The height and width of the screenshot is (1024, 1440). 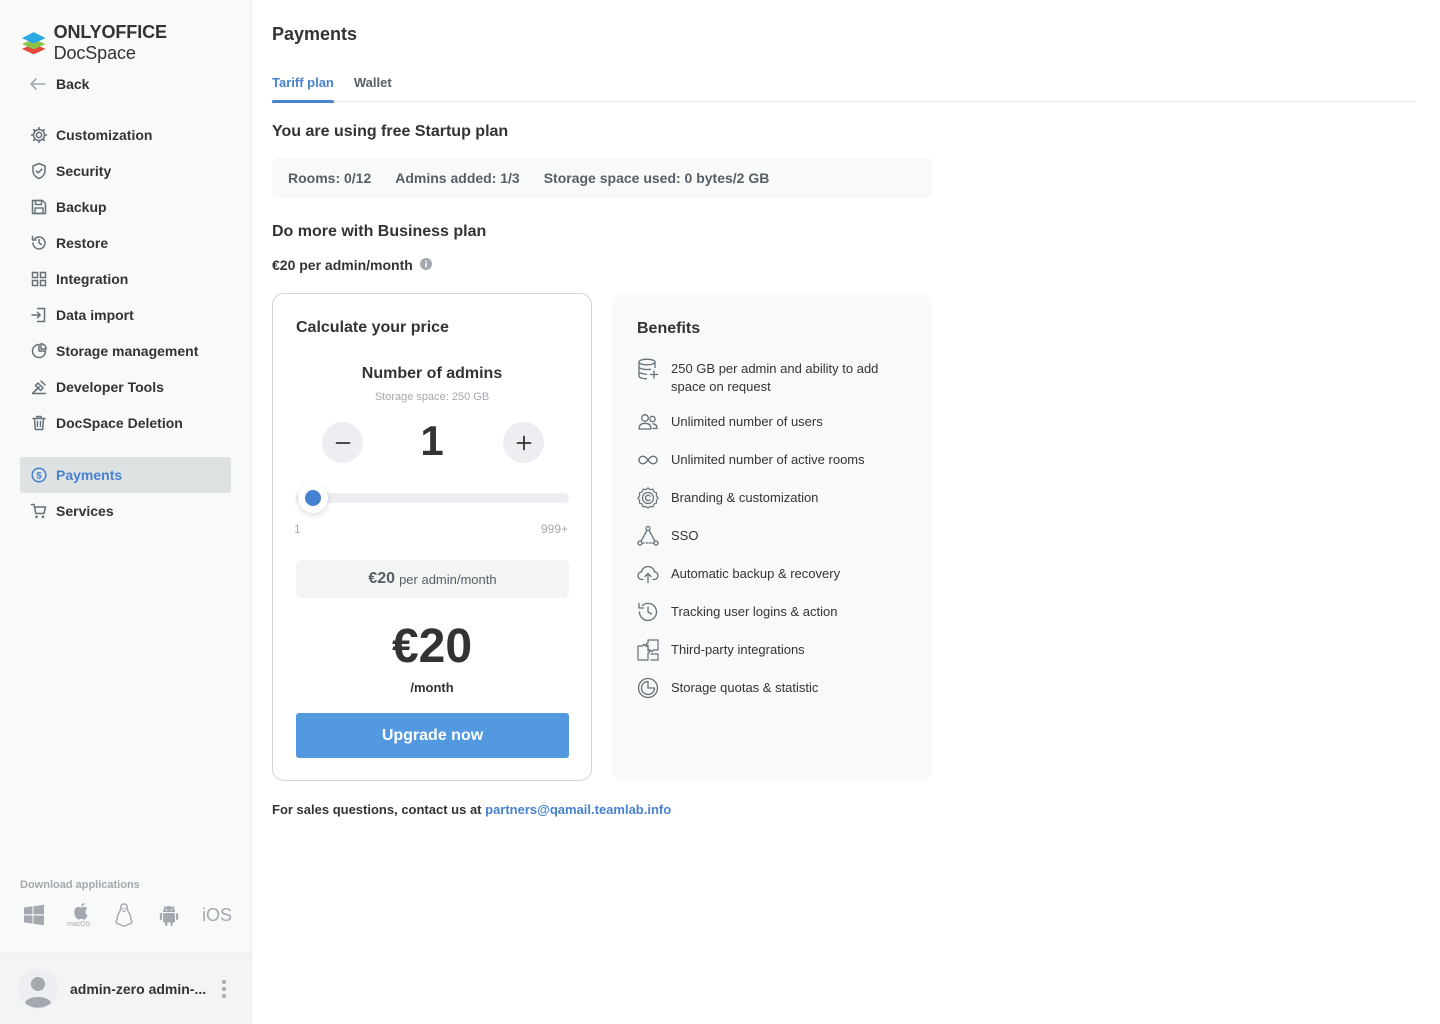 I want to click on tabs: Tariff plan Wallet, so click(x=844, y=89).